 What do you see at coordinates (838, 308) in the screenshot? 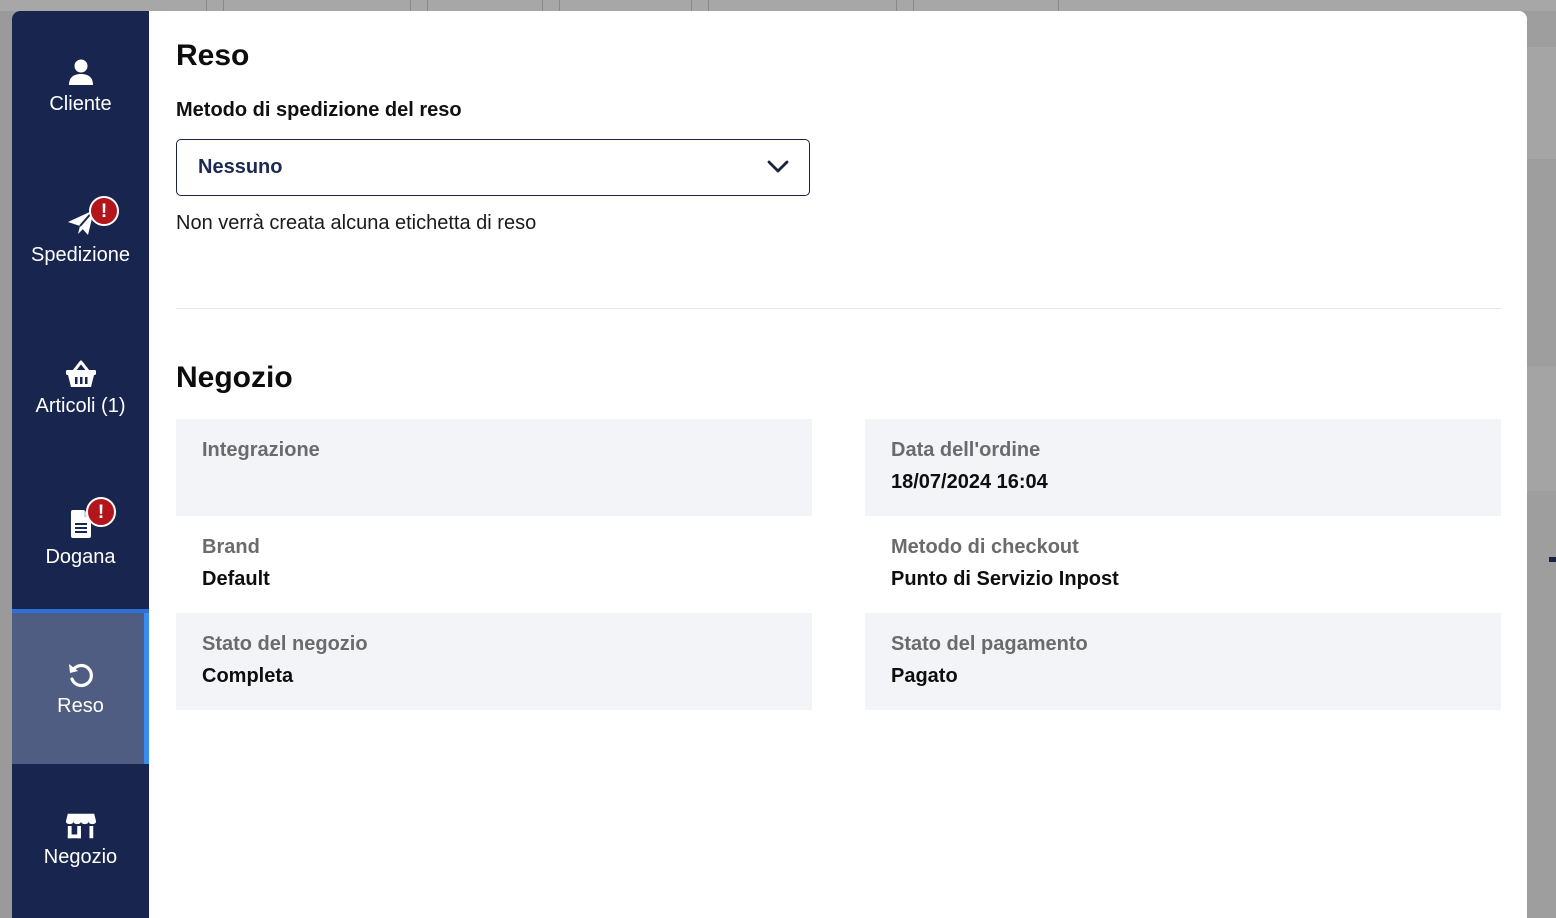
I see `section-divider` at bounding box center [838, 308].